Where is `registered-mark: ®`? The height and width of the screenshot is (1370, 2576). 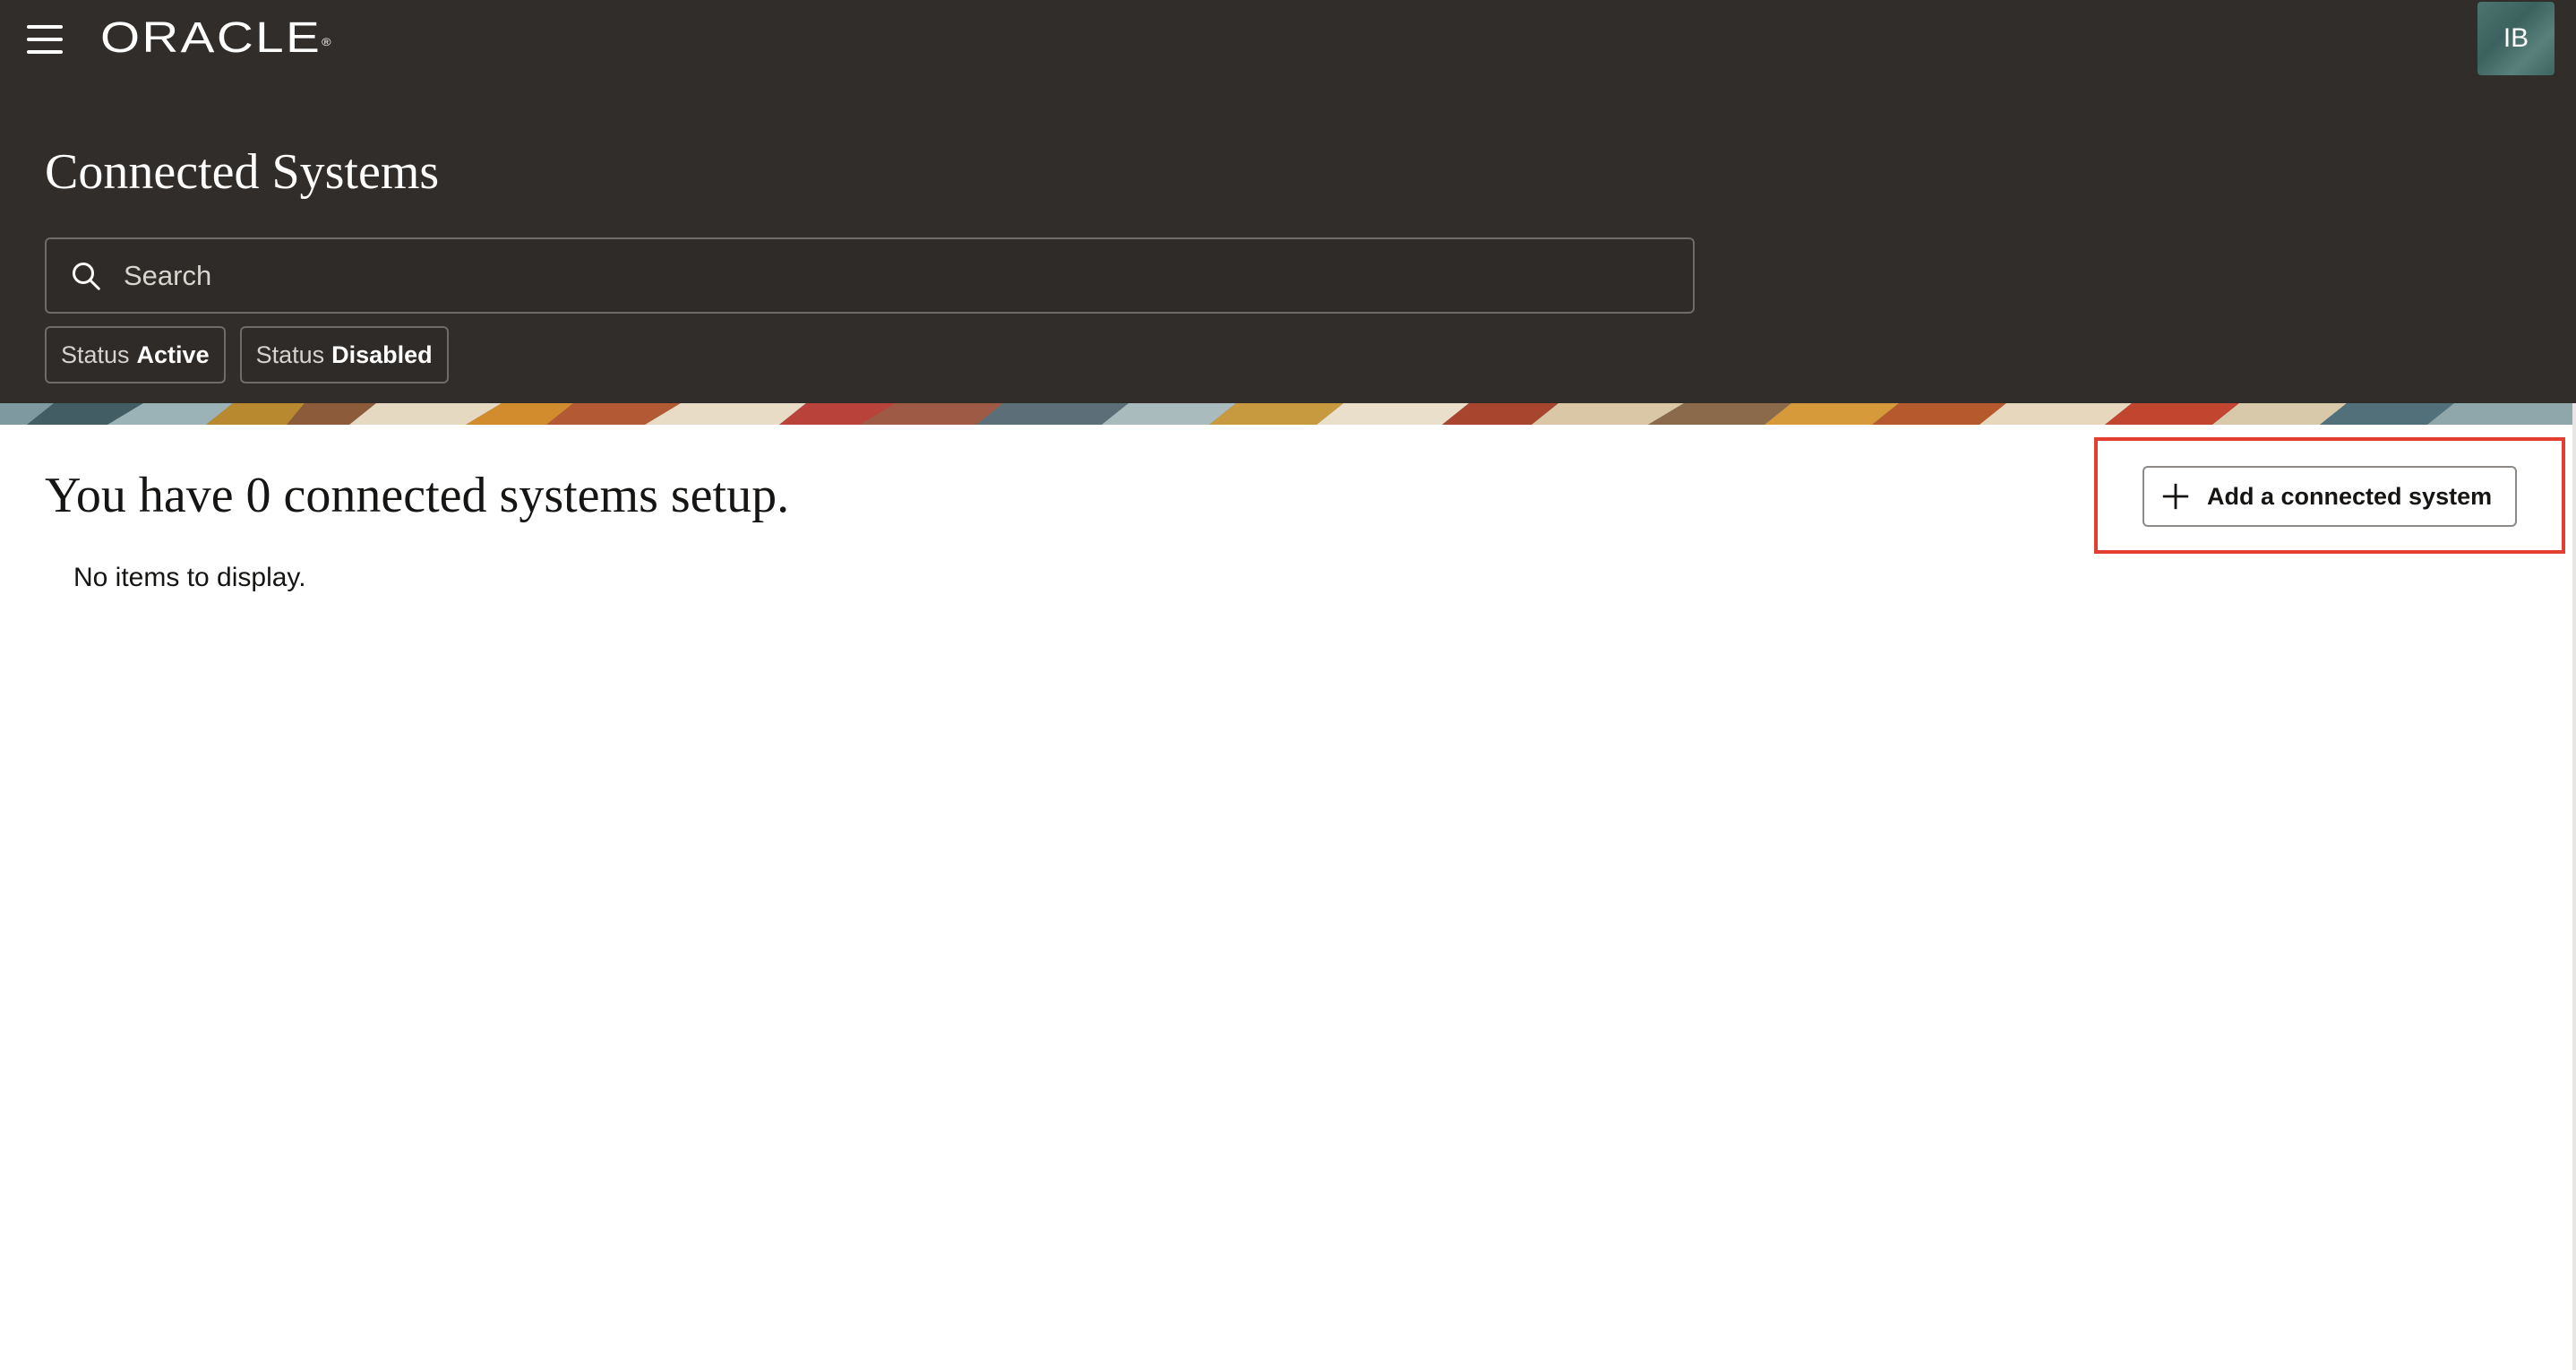
registered-mark: ® is located at coordinates (327, 42).